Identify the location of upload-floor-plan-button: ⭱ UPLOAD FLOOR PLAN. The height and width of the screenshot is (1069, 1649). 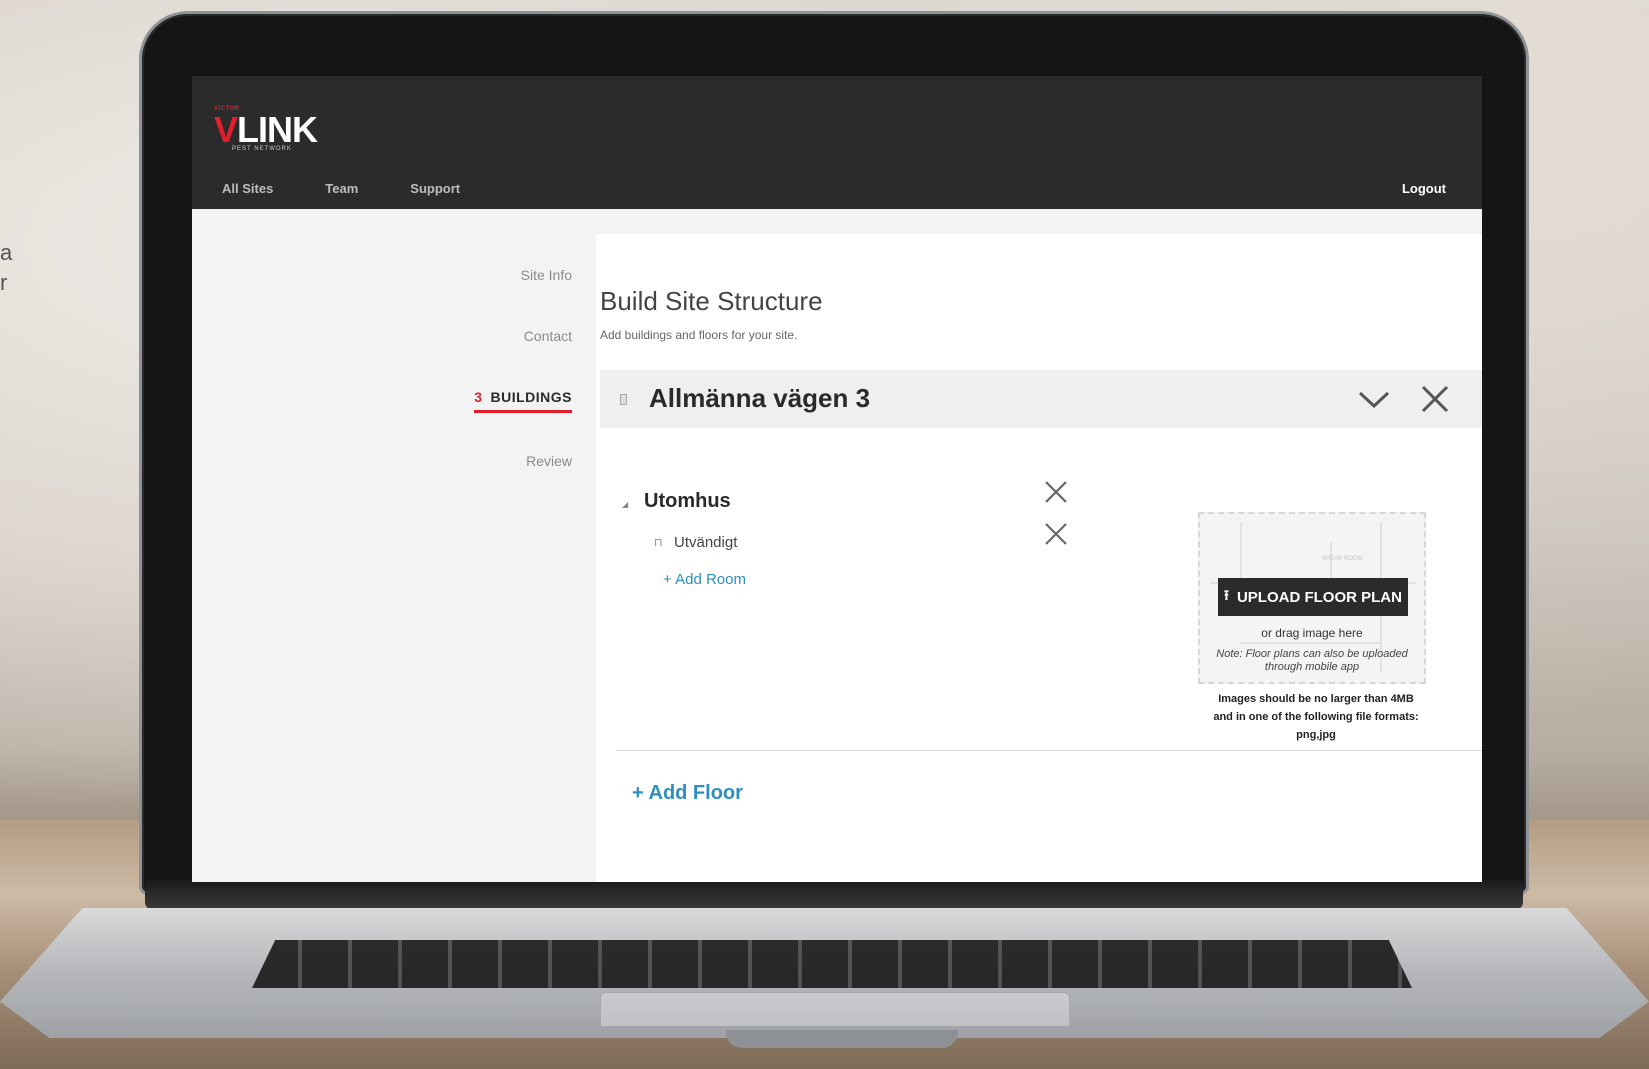
(1313, 597).